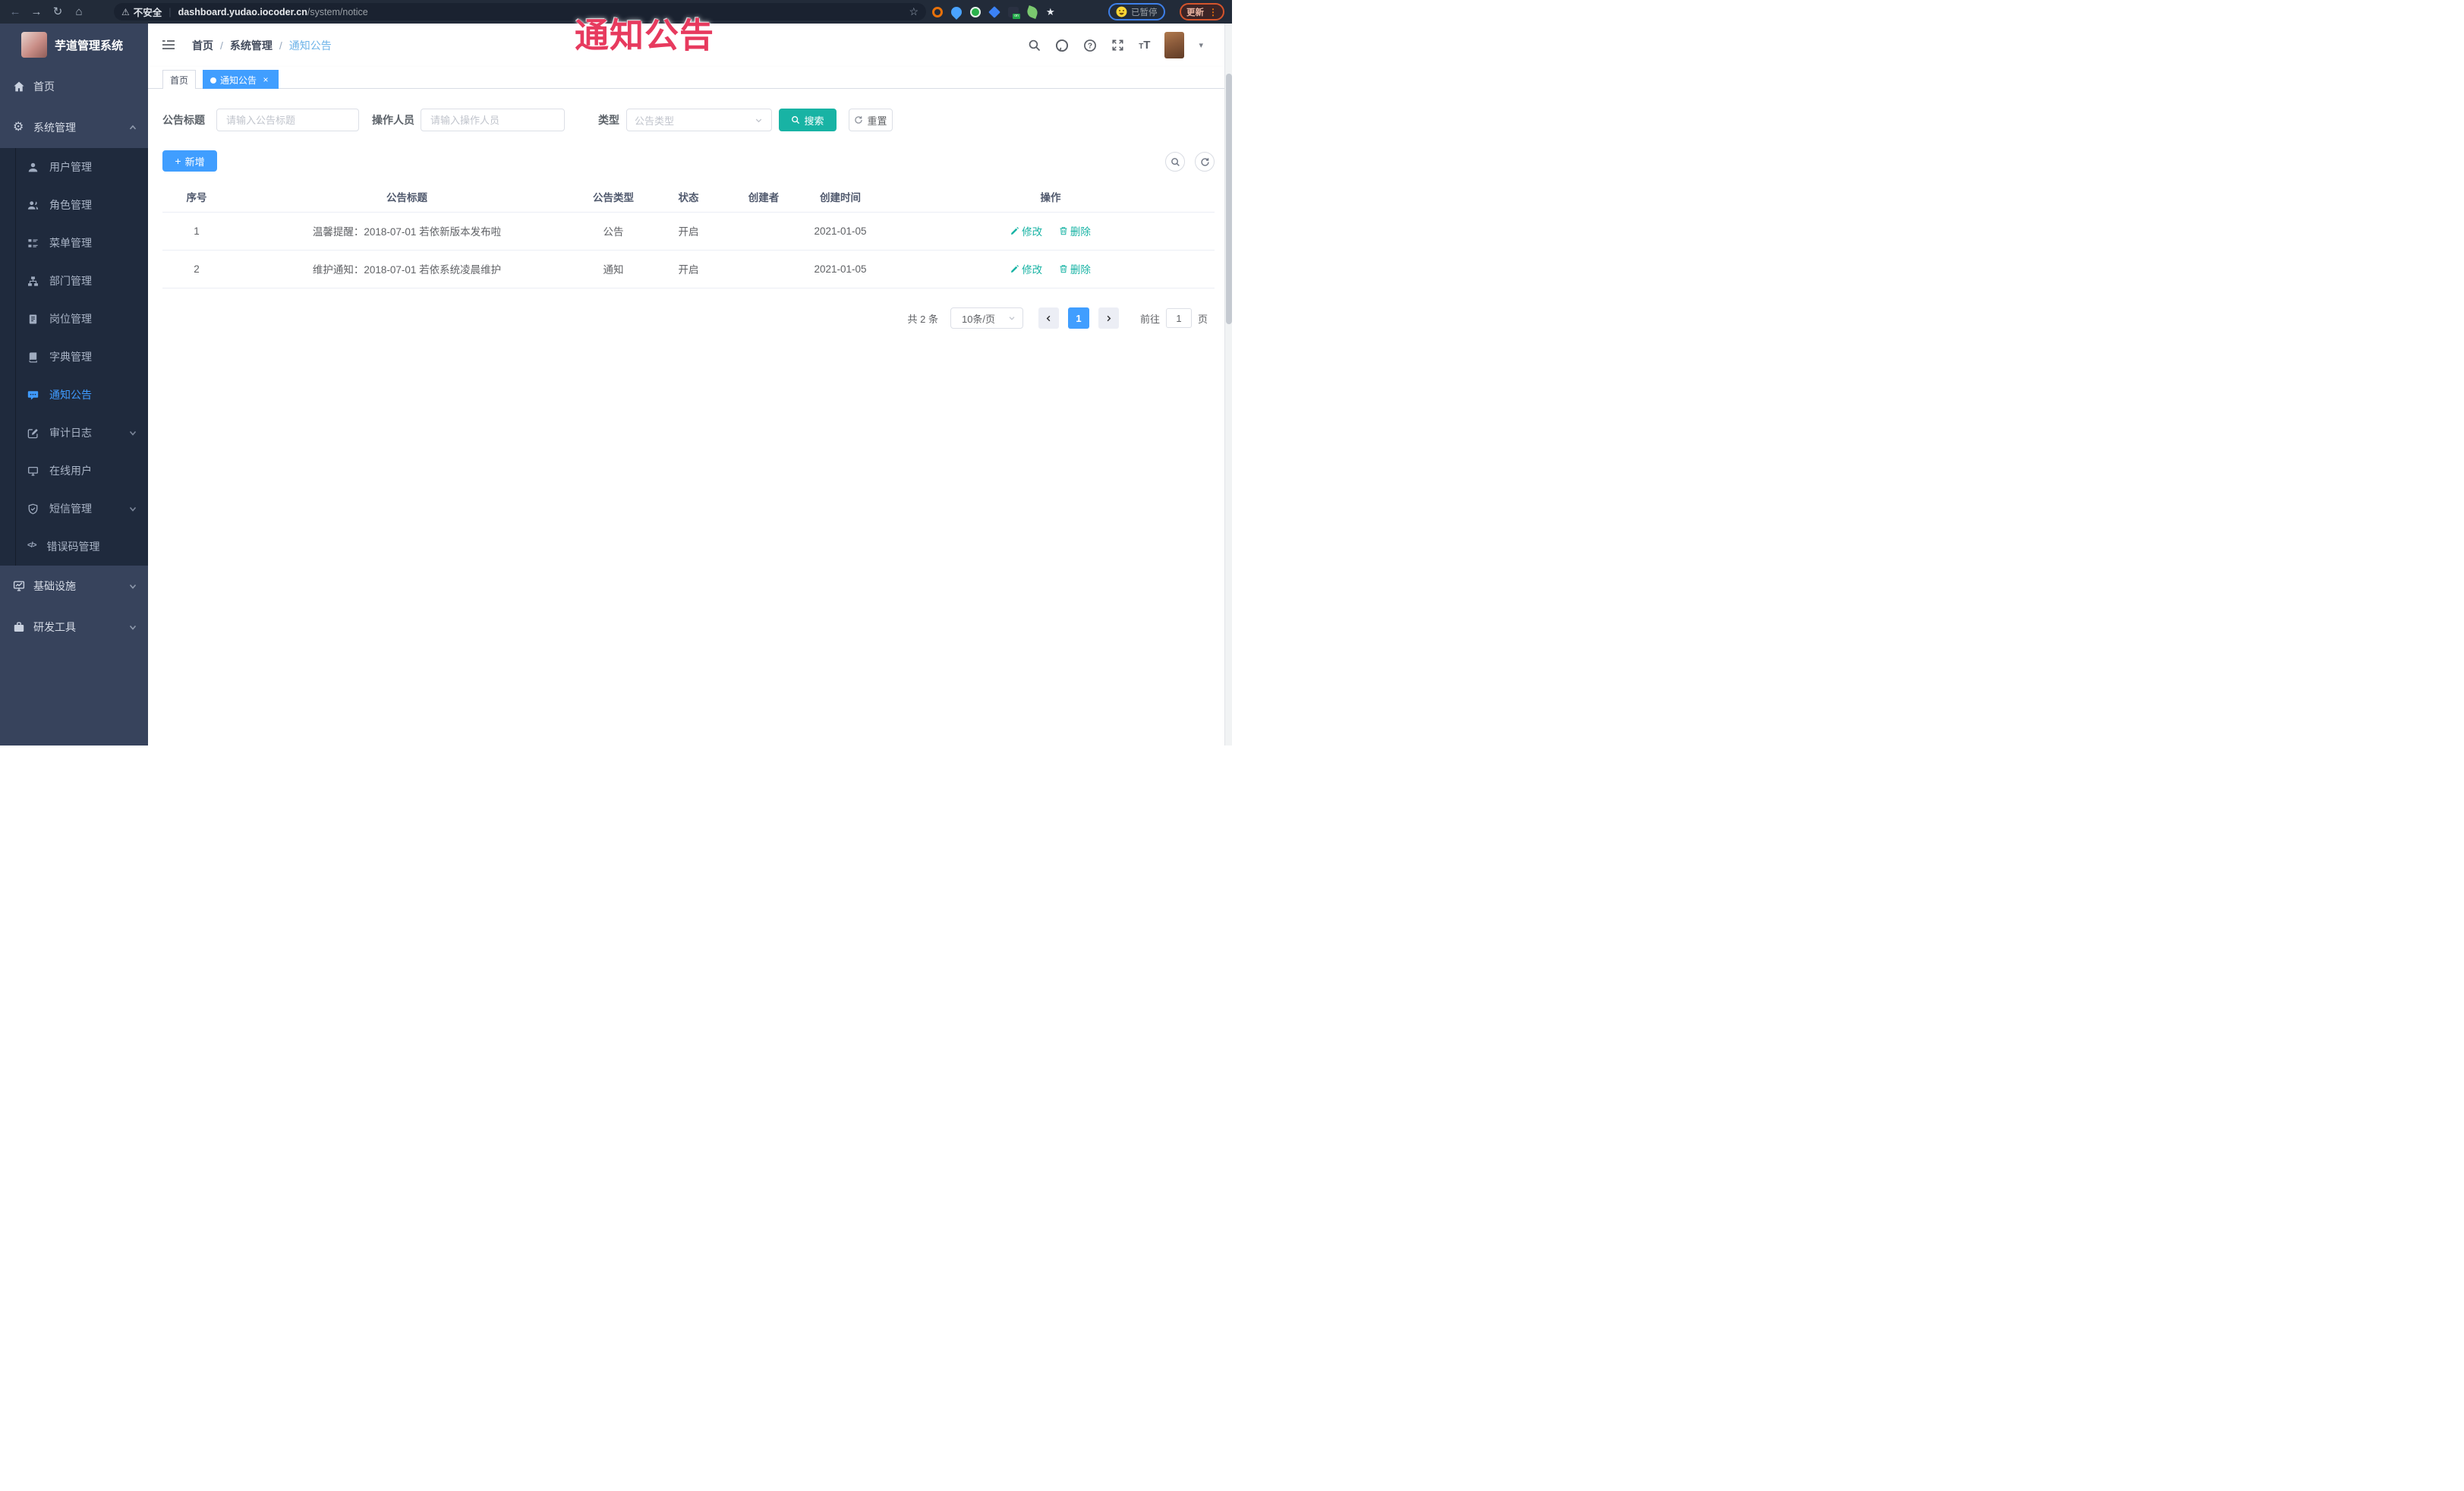 The image size is (2464, 1491). Describe the element at coordinates (71, 205) in the screenshot. I see `sidebar-item-label: 角色管理` at that location.